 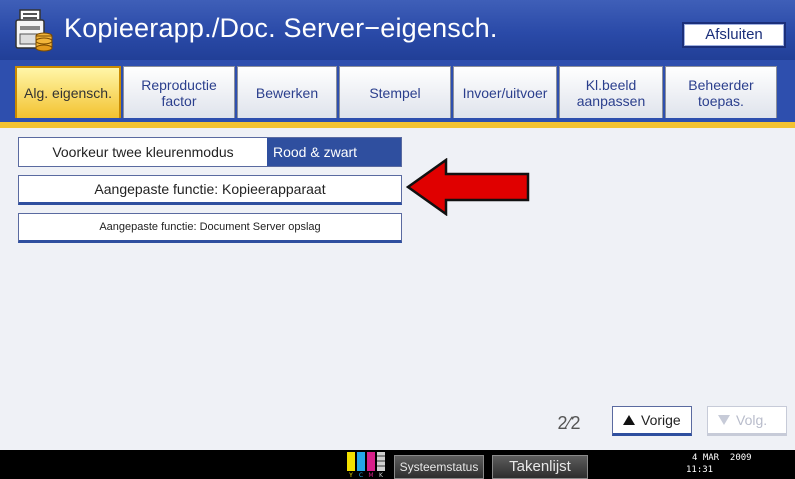 What do you see at coordinates (540, 467) in the screenshot?
I see `job-list-button: Takenlijst` at bounding box center [540, 467].